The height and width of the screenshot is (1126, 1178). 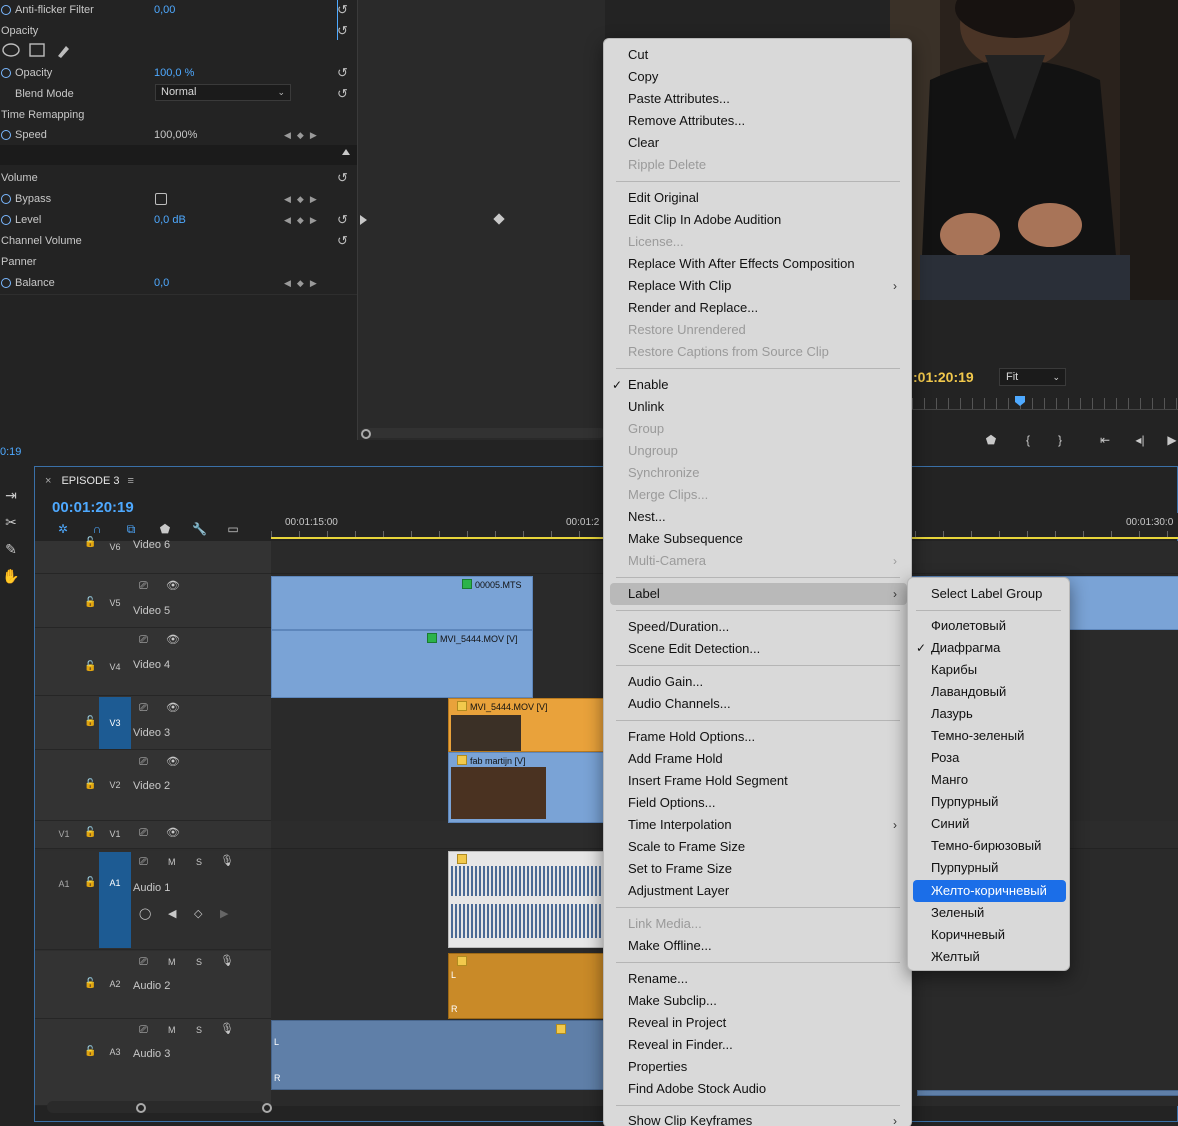 What do you see at coordinates (145, 913) in the screenshot?
I see `keyframe-toggle-icon: ◯` at bounding box center [145, 913].